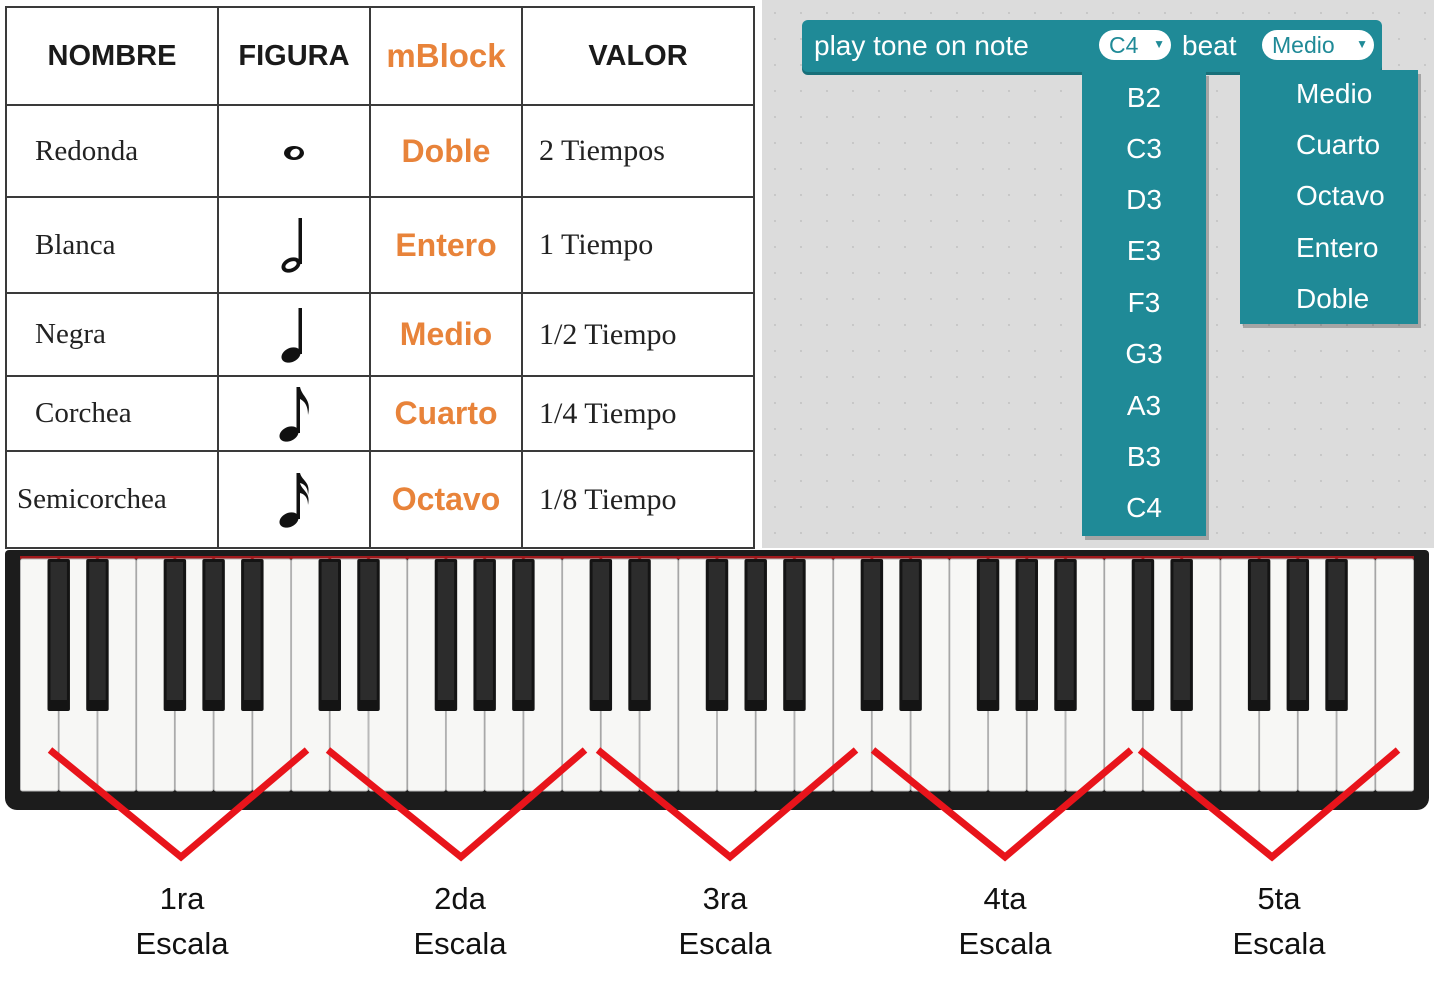  I want to click on note-option: E3, so click(1144, 251).